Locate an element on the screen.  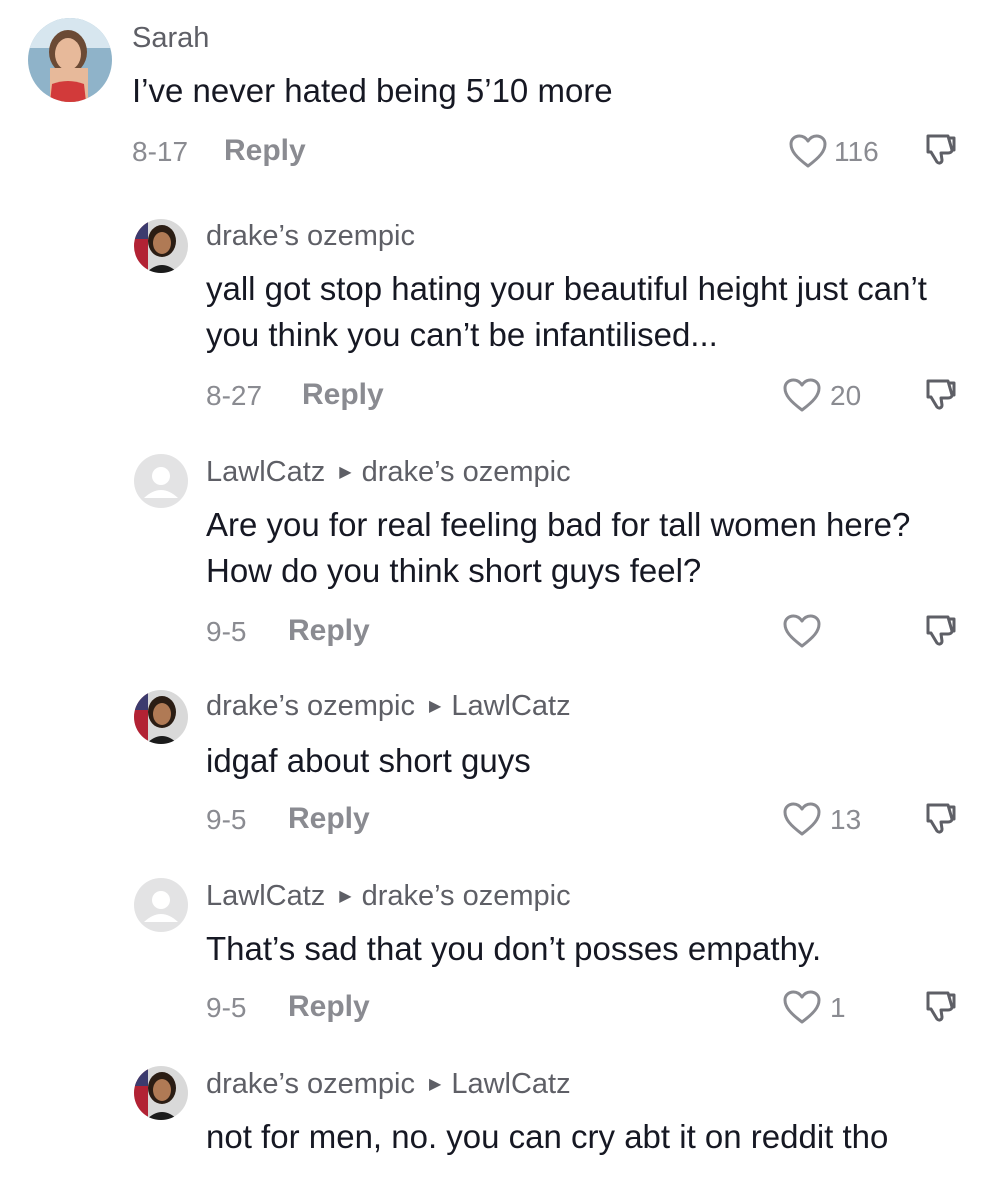
sarah-avatar-image is located at coordinates (70, 60).